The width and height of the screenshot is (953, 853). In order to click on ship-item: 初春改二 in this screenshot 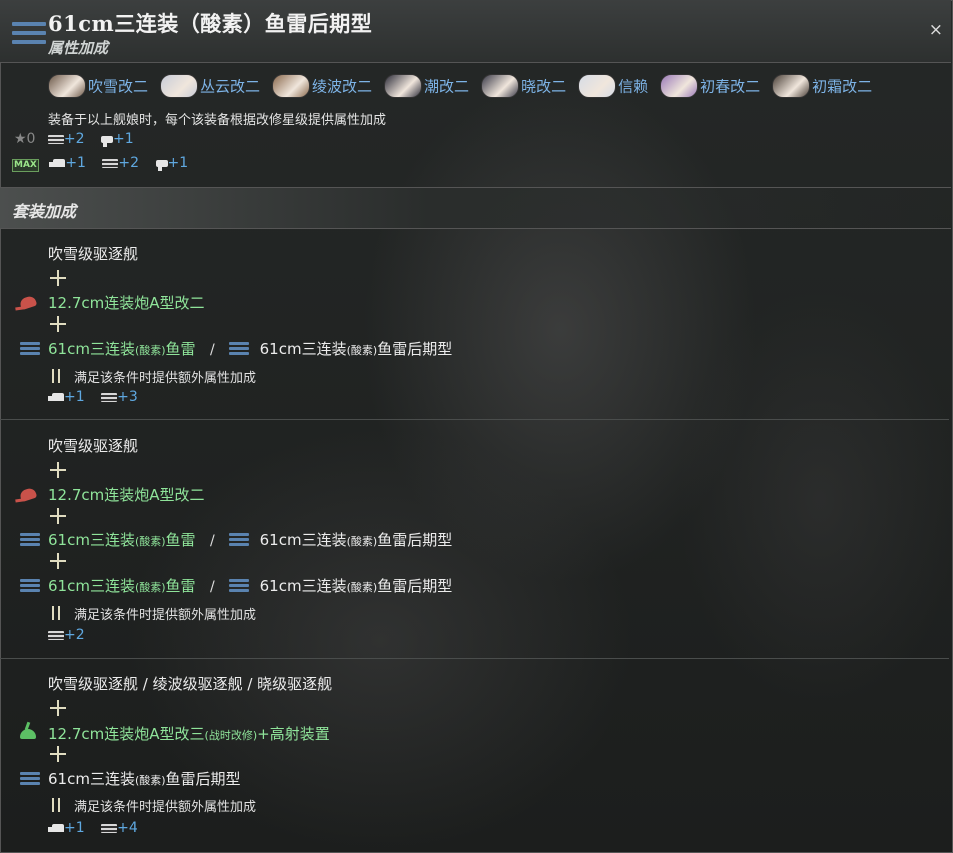, I will do `click(710, 86)`.